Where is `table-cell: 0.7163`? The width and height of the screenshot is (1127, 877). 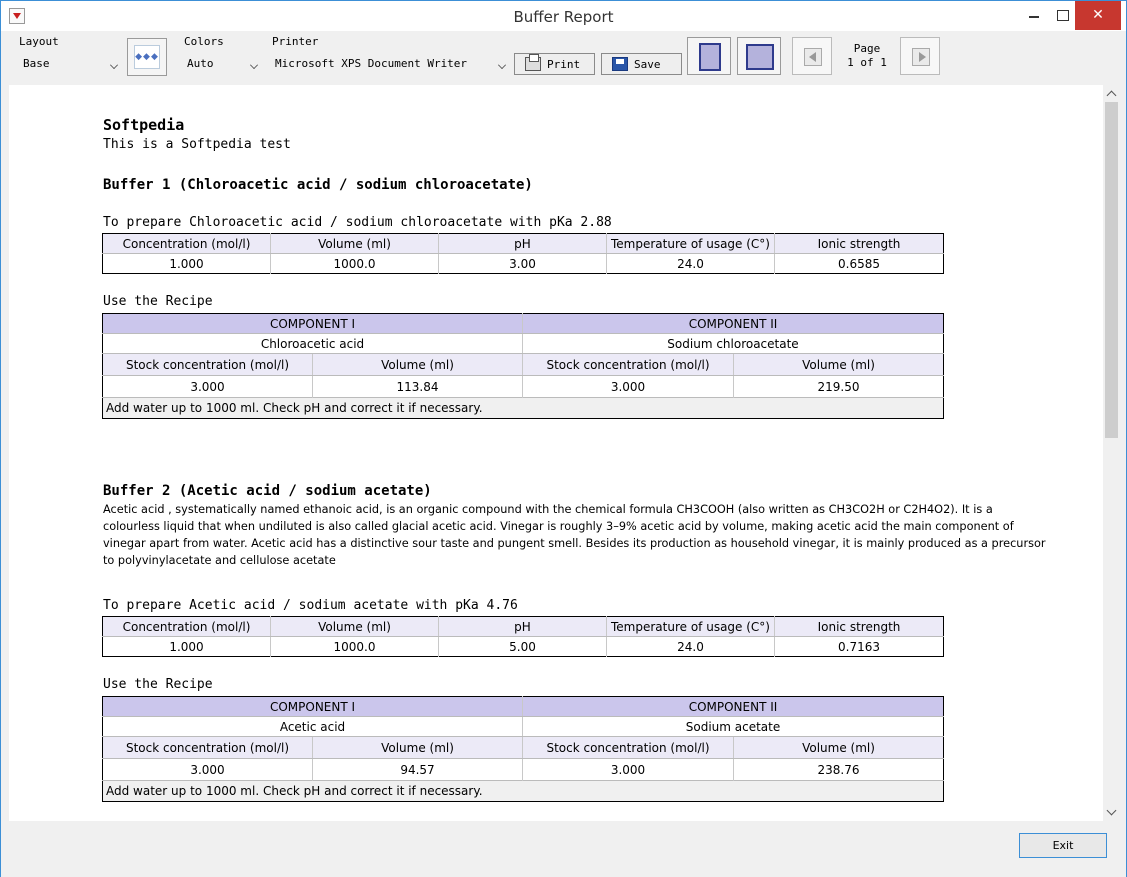 table-cell: 0.7163 is located at coordinates (859, 646).